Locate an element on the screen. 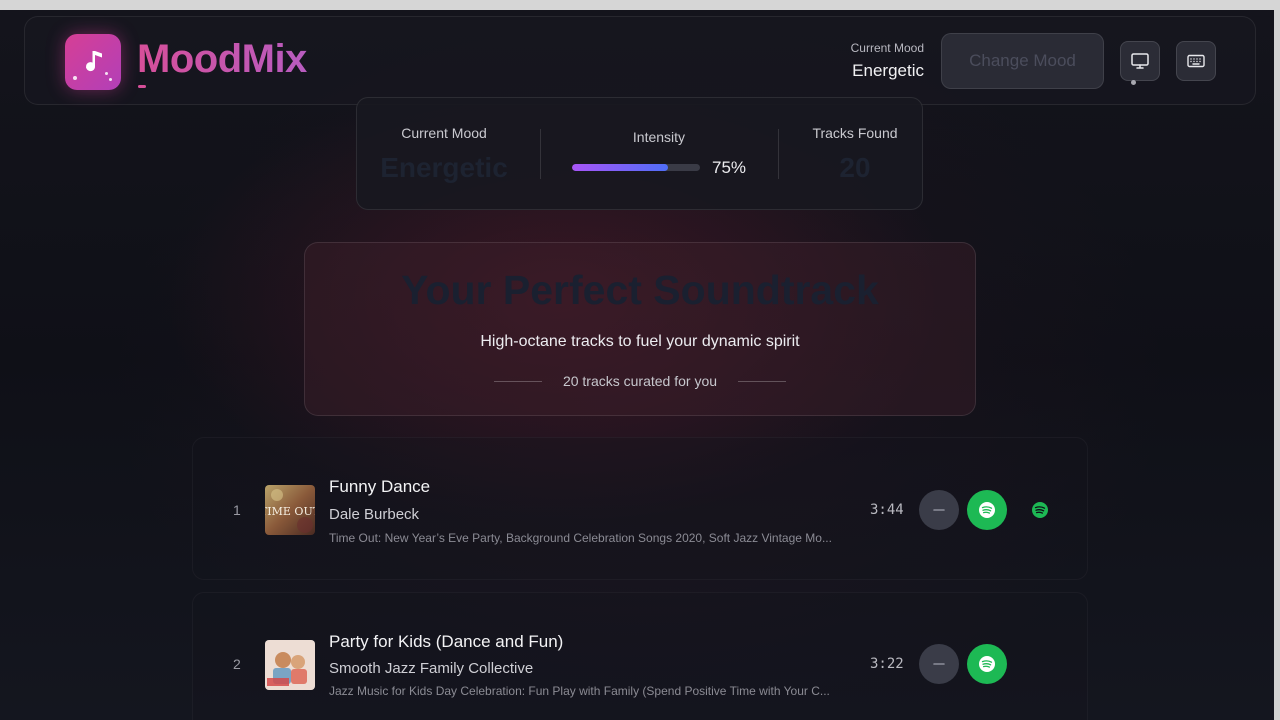 The image size is (1280, 720). intensity-percent: 75% is located at coordinates (729, 167).